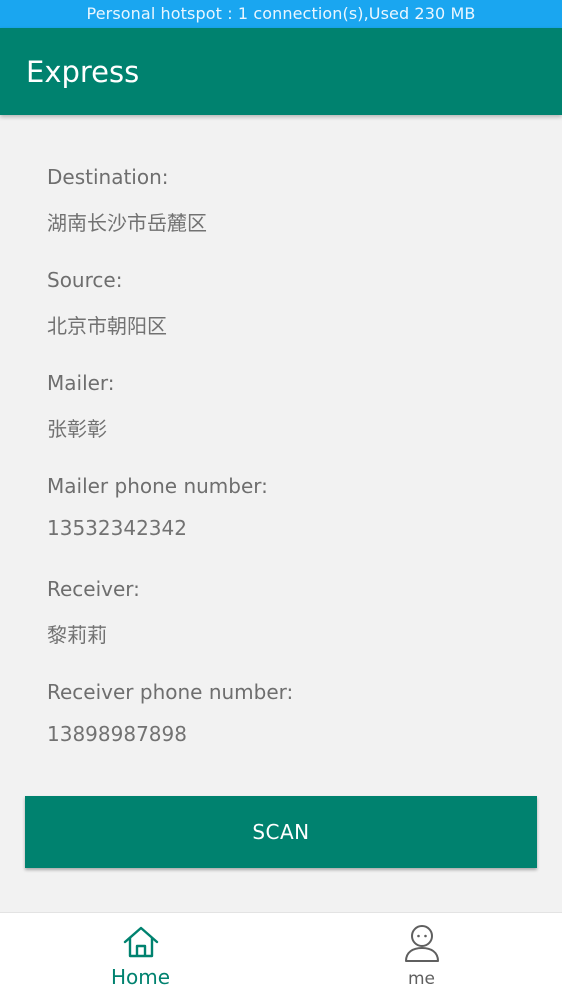 Image resolution: width=562 pixels, height=999 pixels. I want to click on nav-label-me: me, so click(421, 979).